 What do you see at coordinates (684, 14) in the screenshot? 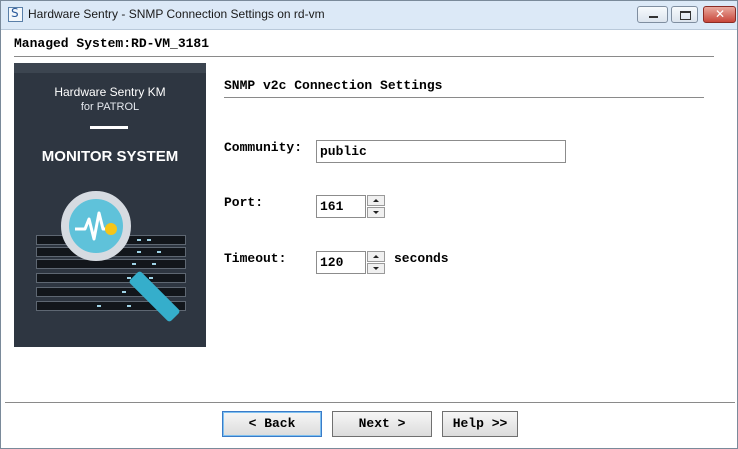
I see `maximize-icon` at bounding box center [684, 14].